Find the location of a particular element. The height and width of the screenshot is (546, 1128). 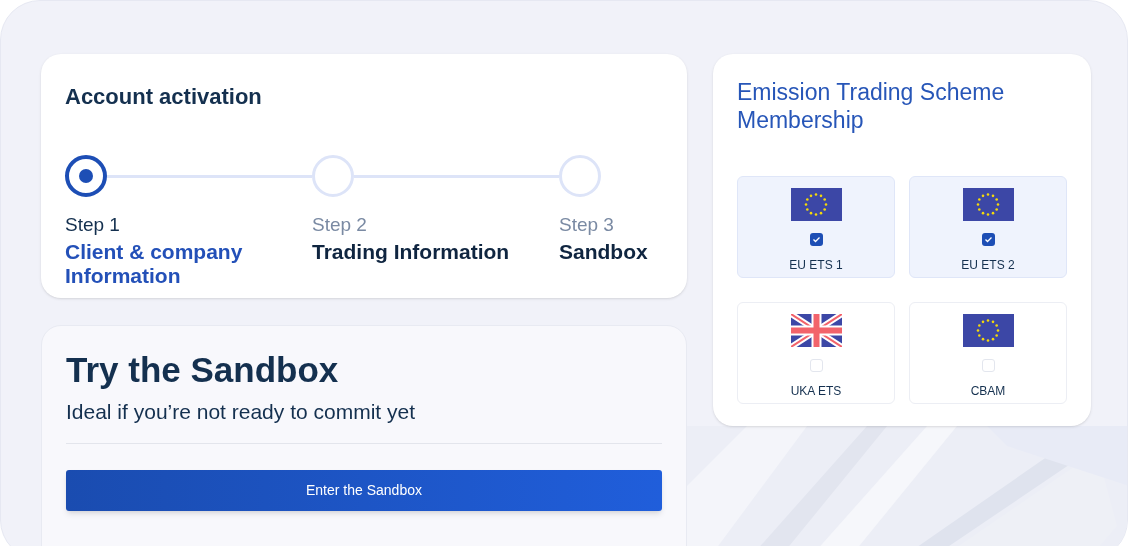

sandbox-subtitle: Ideal if you’re not ready to commit yet is located at coordinates (241, 411).